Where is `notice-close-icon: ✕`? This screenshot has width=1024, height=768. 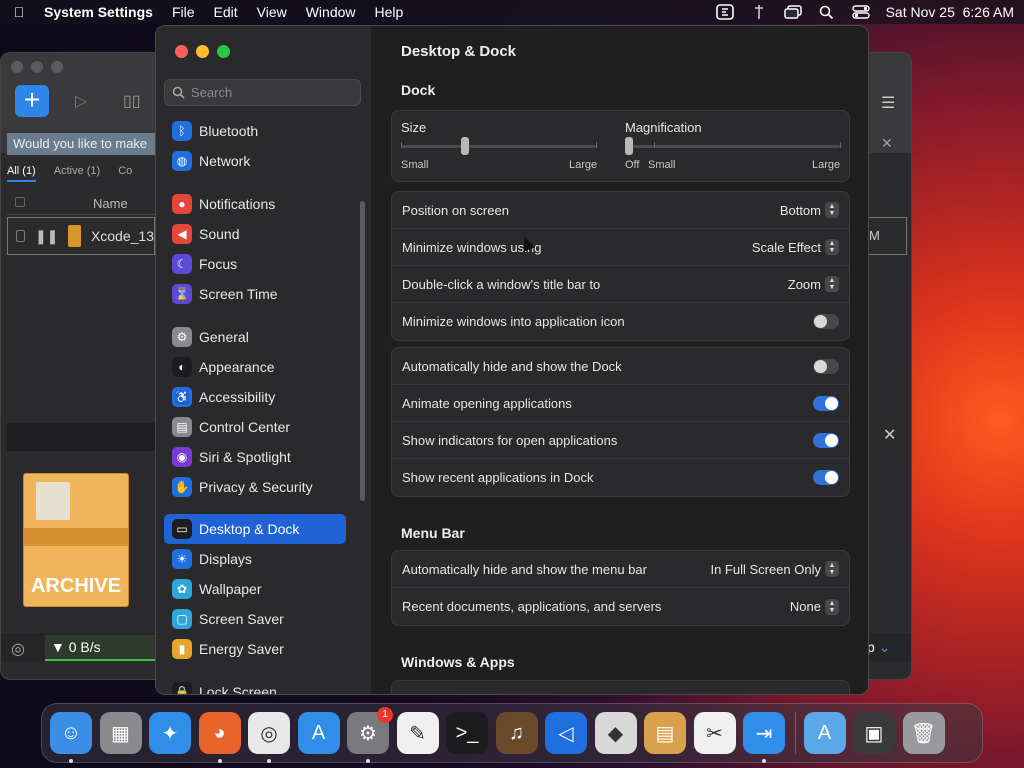 notice-close-icon: ✕ is located at coordinates (887, 143).